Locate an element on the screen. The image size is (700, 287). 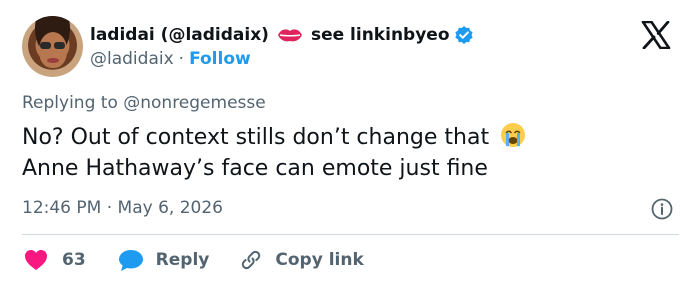
author-handle: @ladidaix is located at coordinates (132, 59).